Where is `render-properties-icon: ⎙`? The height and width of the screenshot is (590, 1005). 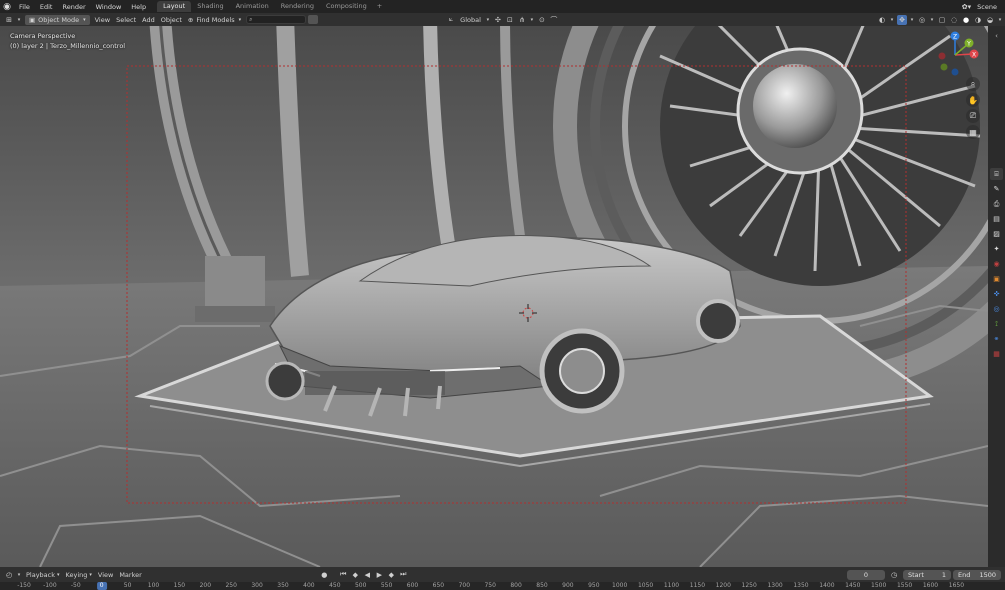
render-properties-icon: ⎙ is located at coordinates (996, 204).